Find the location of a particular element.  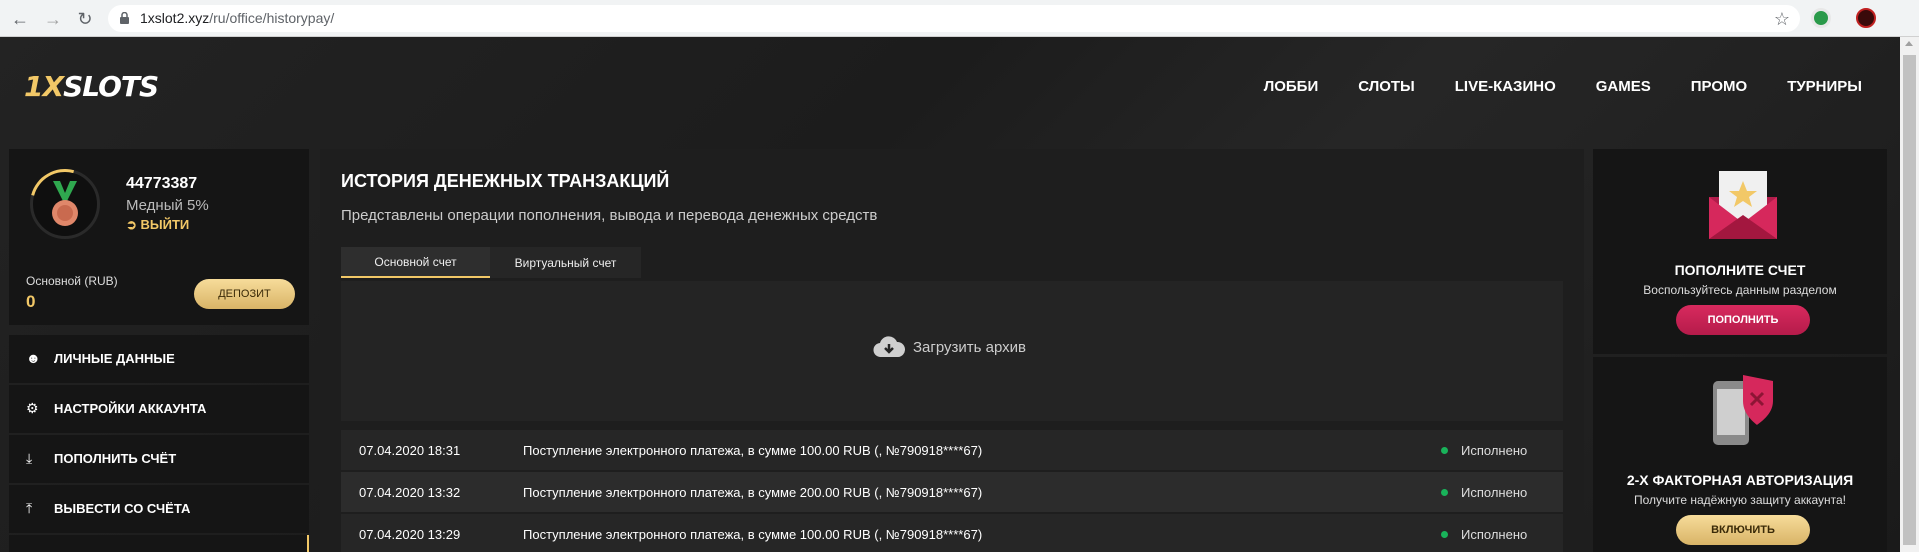

forward-arrow-icon: → is located at coordinates (53, 19).